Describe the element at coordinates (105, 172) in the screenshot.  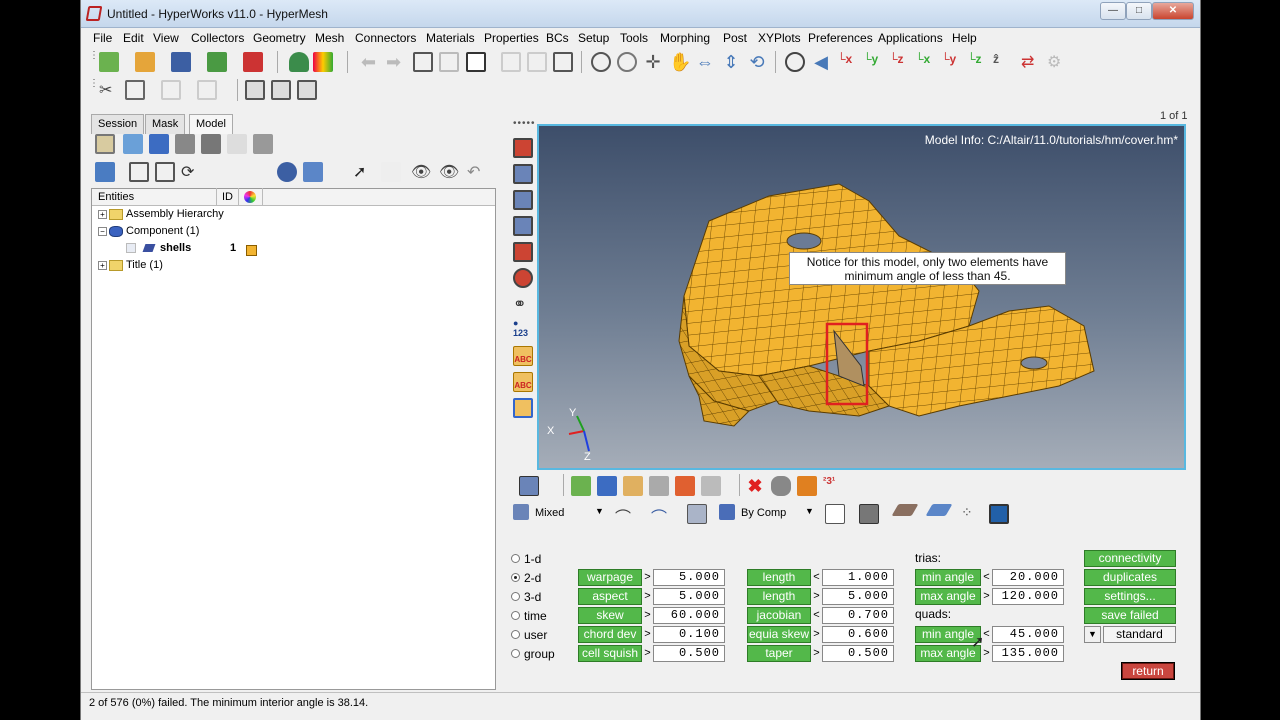
I see `browser-view-icon` at that location.